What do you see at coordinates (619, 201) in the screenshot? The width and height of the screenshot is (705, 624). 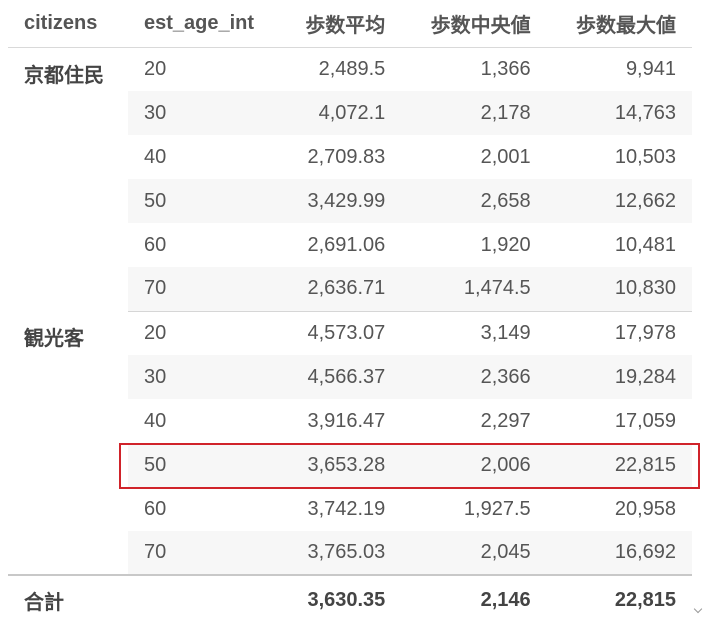 I see `step-max-cell: 12,662` at bounding box center [619, 201].